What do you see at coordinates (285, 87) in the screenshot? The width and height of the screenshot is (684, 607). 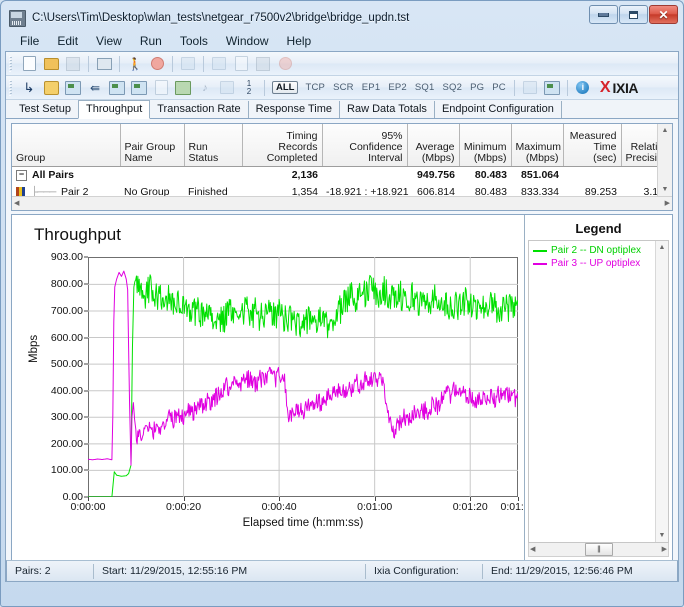 I see `filter-all-button: ALL` at bounding box center [285, 87].